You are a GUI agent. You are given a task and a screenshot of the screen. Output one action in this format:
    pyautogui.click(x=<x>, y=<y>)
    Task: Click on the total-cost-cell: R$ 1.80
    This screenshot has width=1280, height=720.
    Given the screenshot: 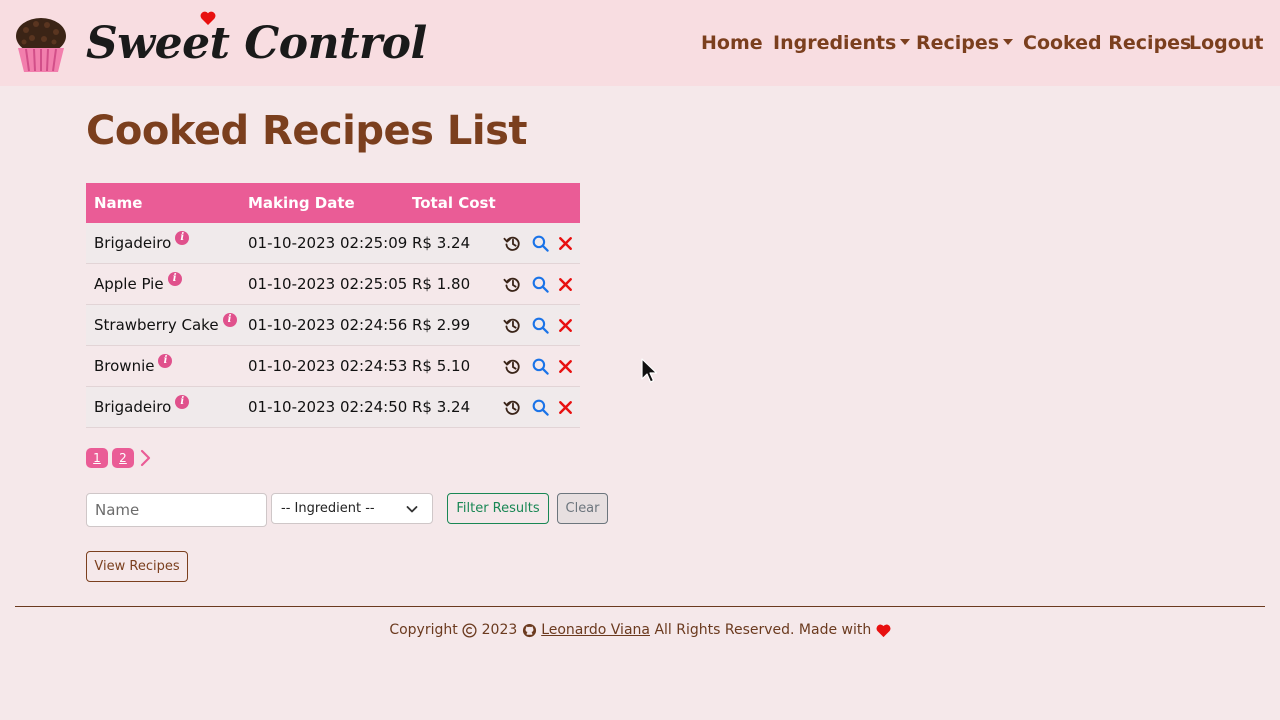 What is the action you would take?
    pyautogui.click(x=441, y=284)
    